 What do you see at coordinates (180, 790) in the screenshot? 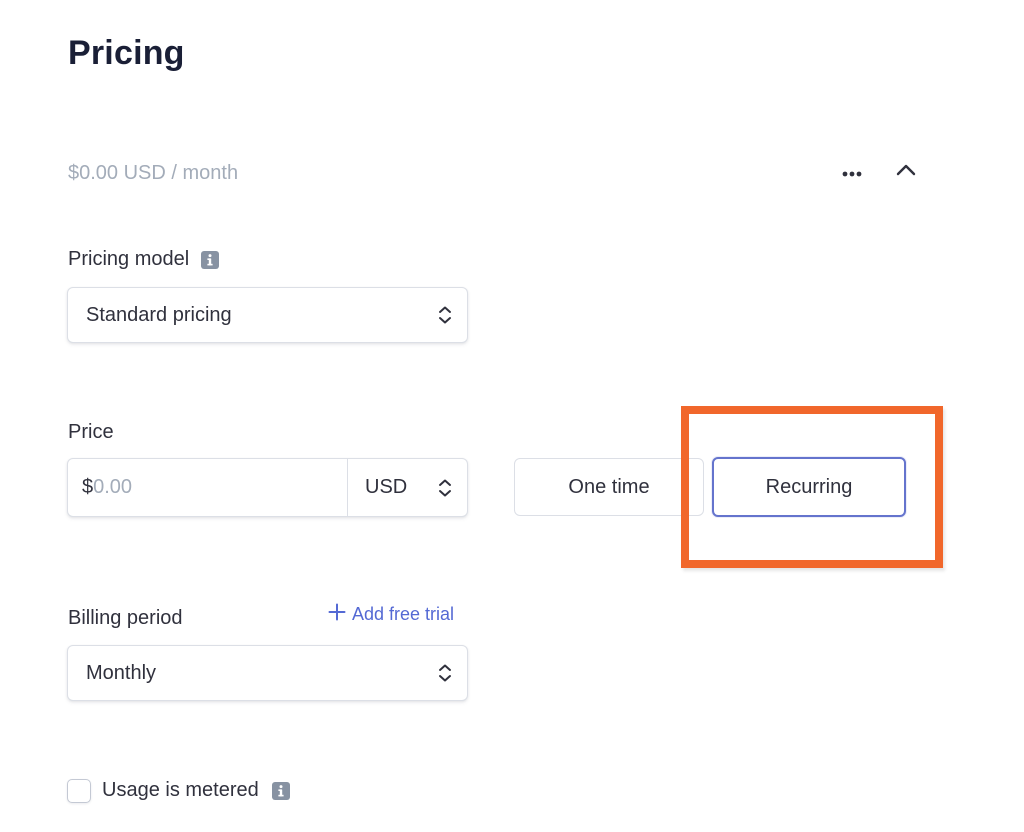
I see `usage-metered-label: Usage is metered` at bounding box center [180, 790].